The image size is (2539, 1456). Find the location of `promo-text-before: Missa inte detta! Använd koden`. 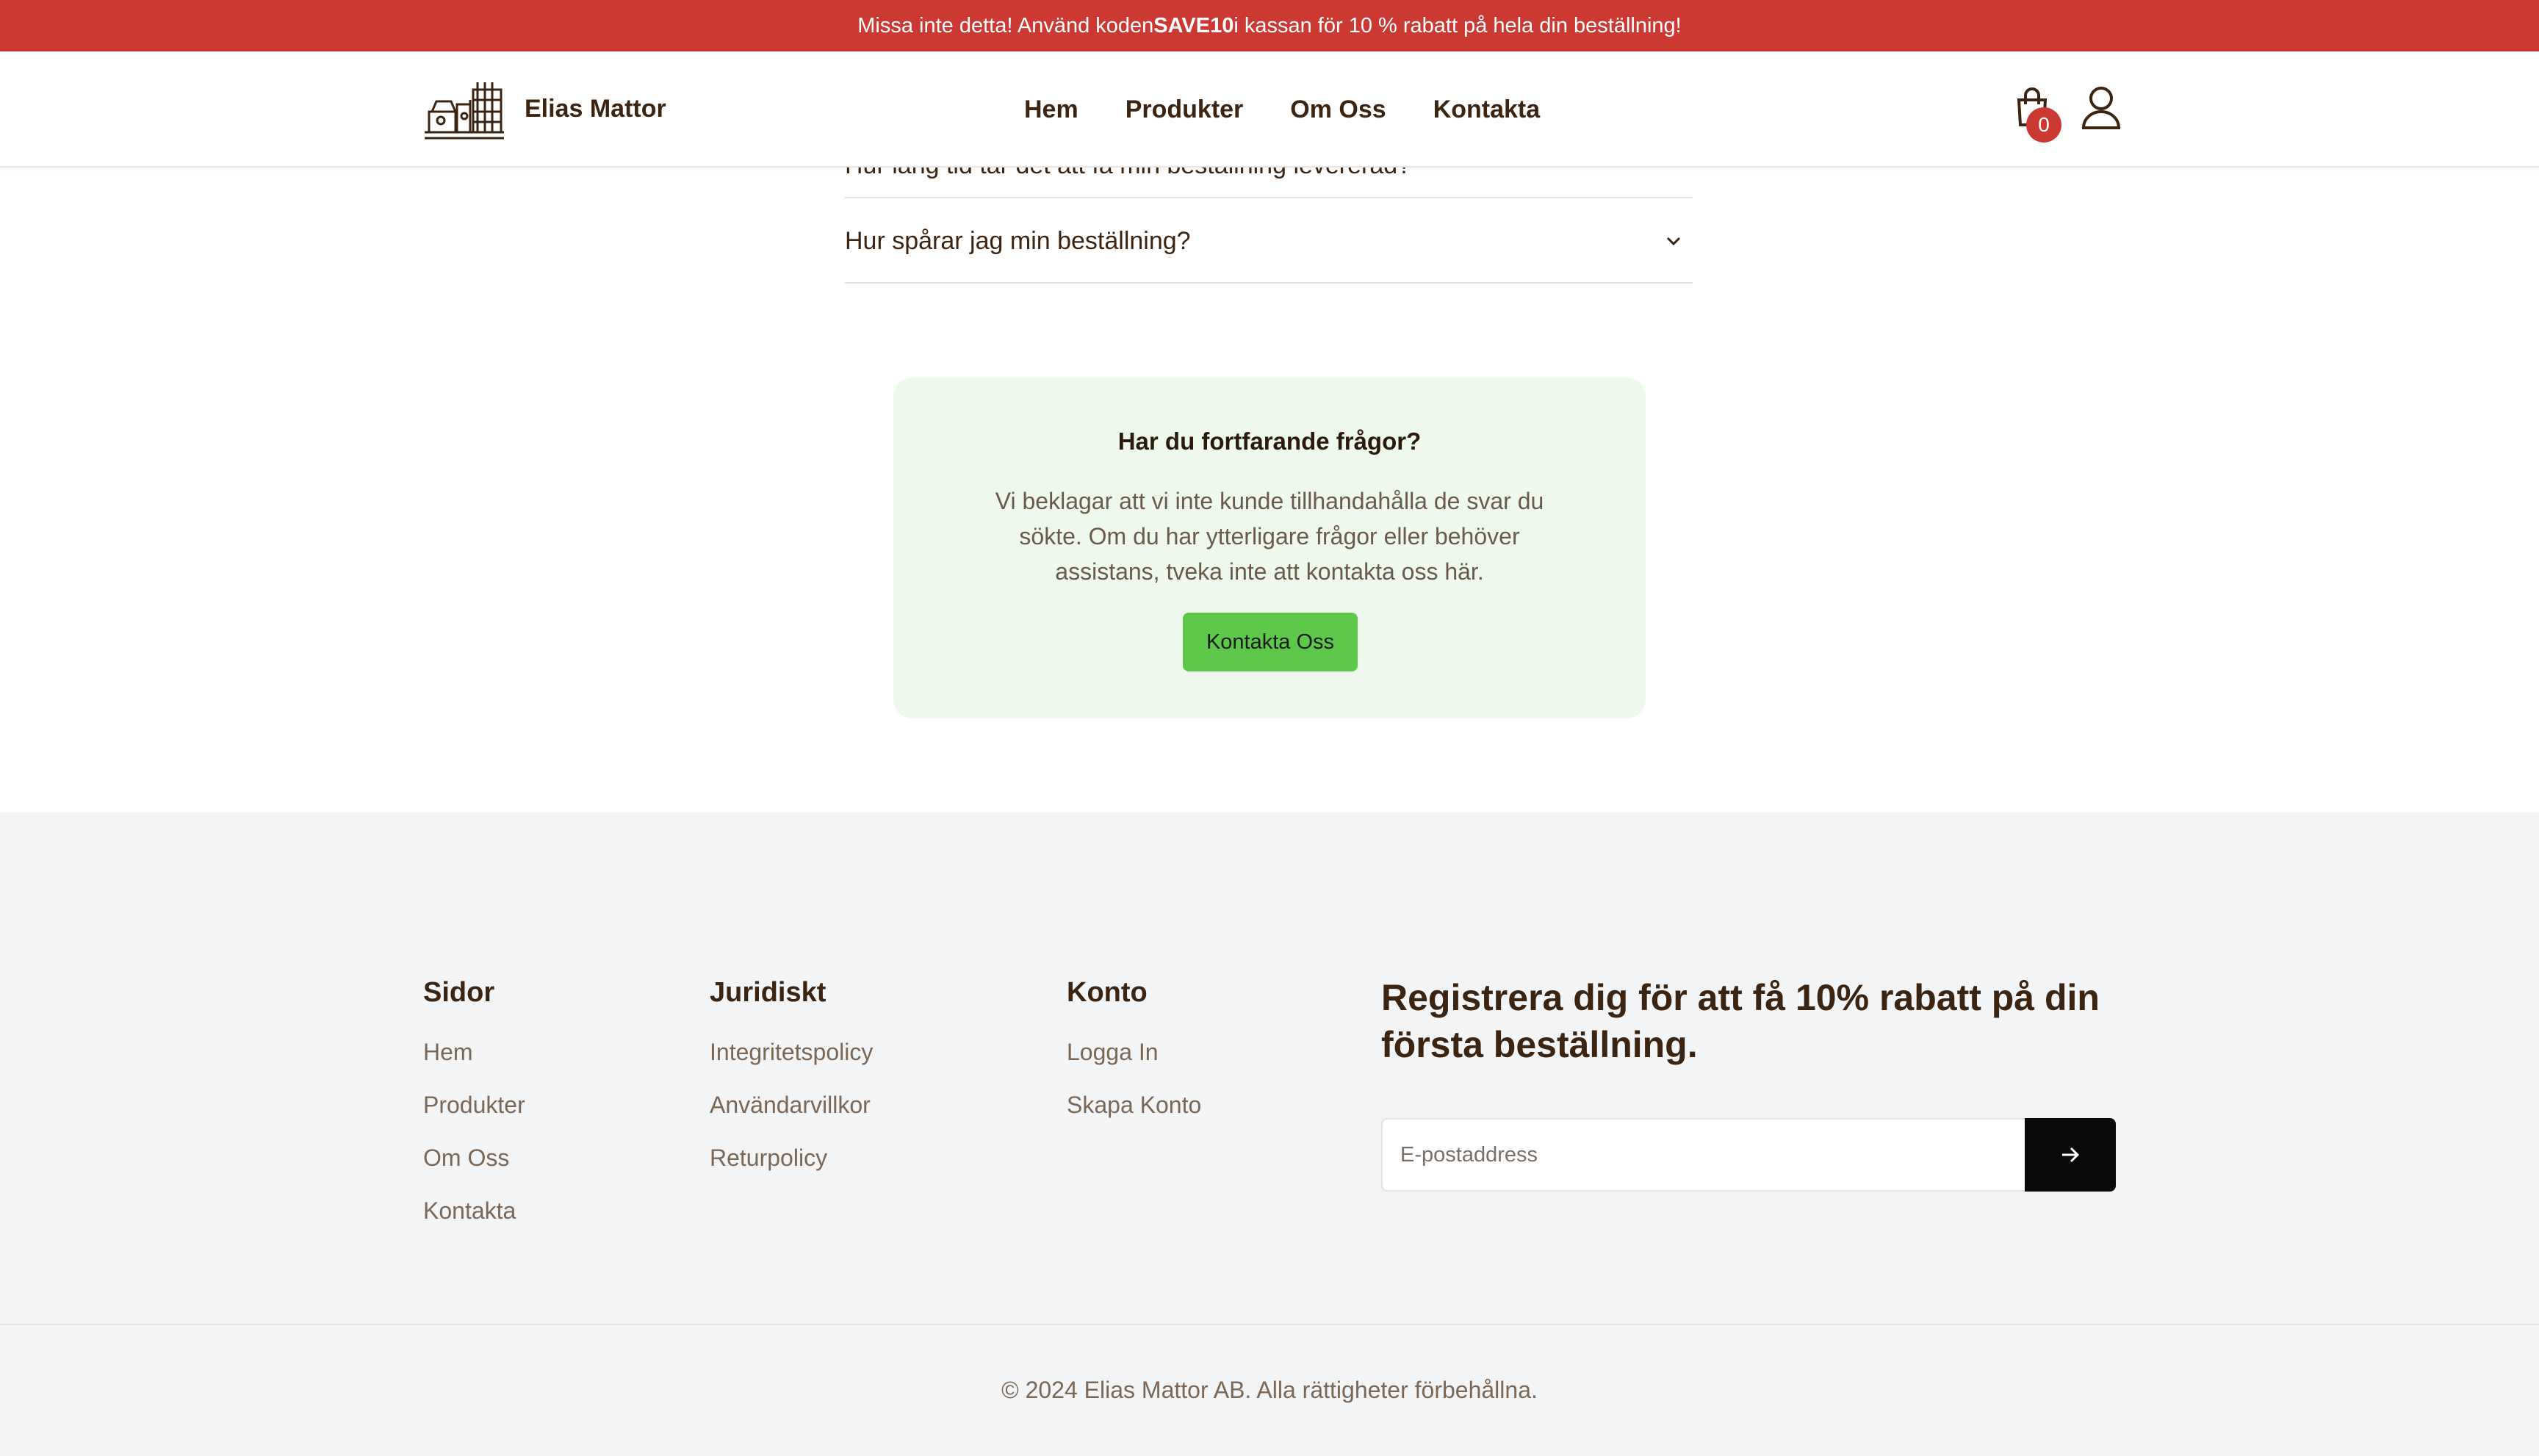

promo-text-before: Missa inte detta! Använd koden is located at coordinates (1005, 25).